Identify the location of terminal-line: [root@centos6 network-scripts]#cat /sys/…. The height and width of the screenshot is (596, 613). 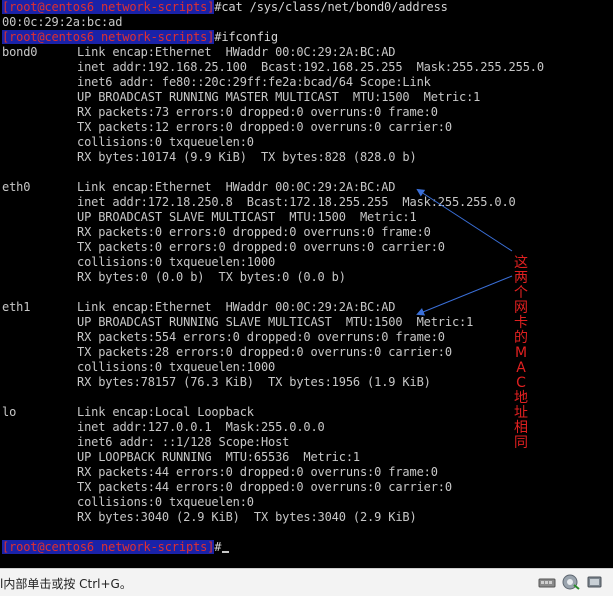
(225, 7).